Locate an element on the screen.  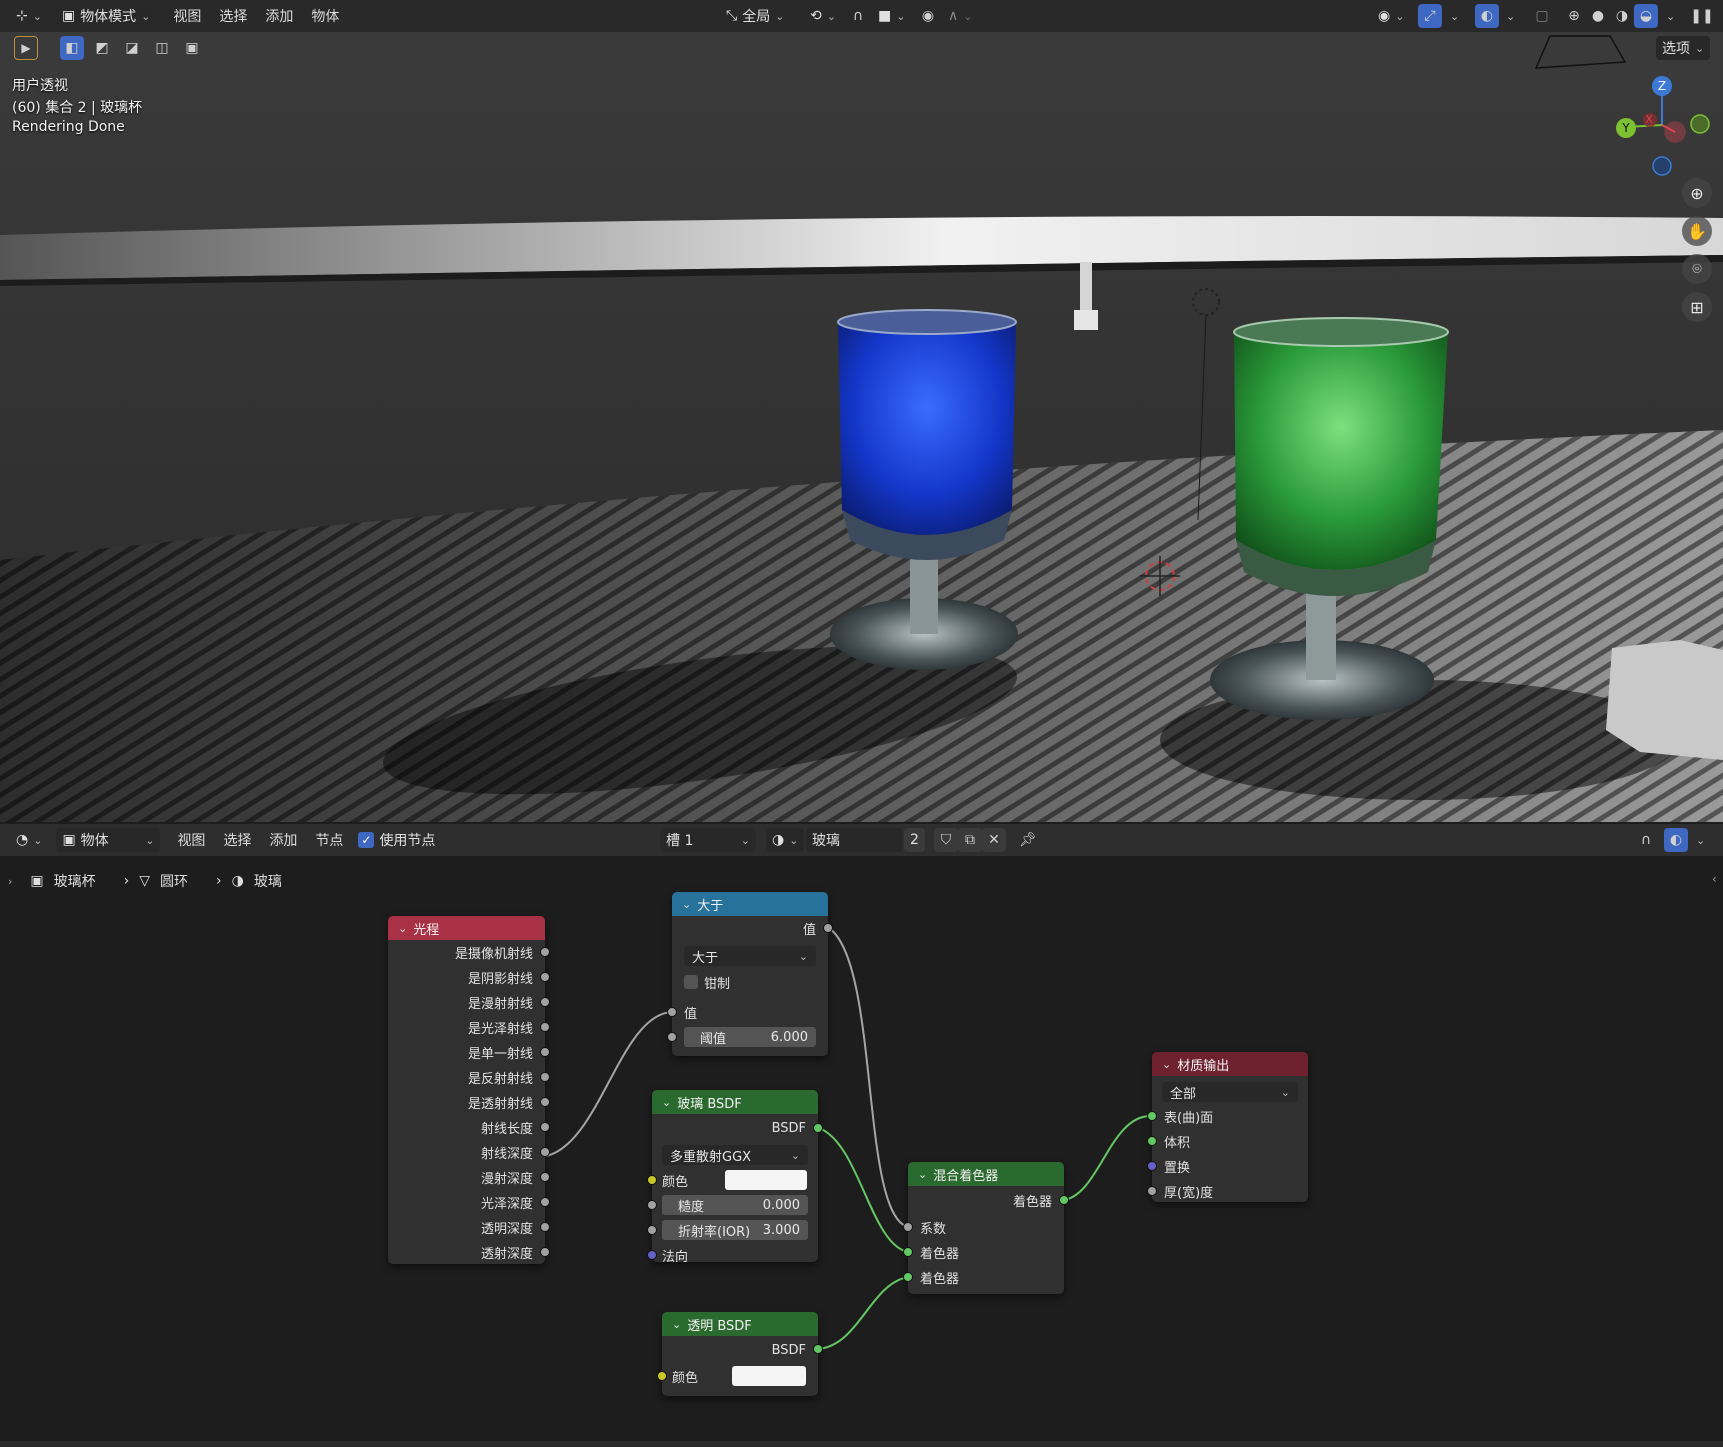
roughness-field: 糙度 0.000 is located at coordinates (735, 1205).